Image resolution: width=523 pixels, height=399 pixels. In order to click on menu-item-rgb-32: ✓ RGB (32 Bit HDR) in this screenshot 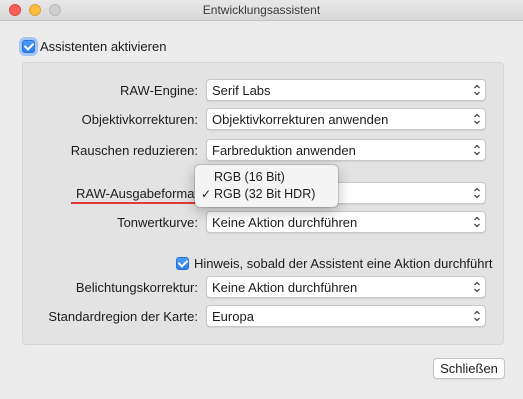, I will do `click(266, 194)`.